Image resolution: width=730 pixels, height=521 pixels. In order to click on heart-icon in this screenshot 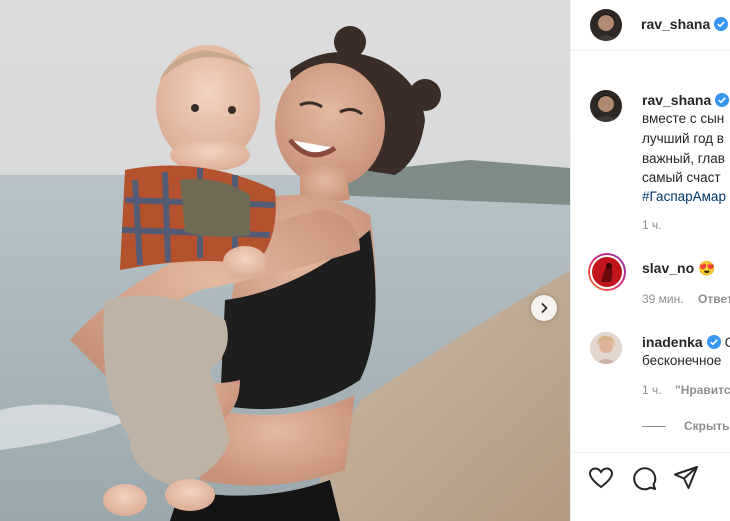, I will do `click(601, 478)`.